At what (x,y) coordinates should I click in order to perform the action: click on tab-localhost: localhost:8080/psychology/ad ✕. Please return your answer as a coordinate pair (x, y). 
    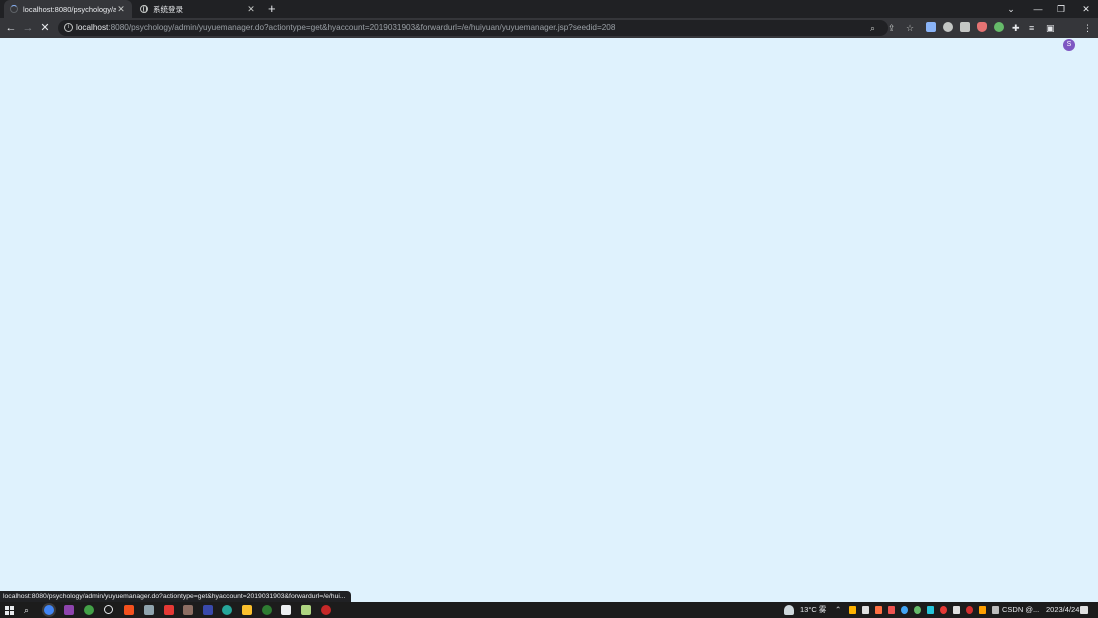
    Looking at the image, I should click on (68, 9).